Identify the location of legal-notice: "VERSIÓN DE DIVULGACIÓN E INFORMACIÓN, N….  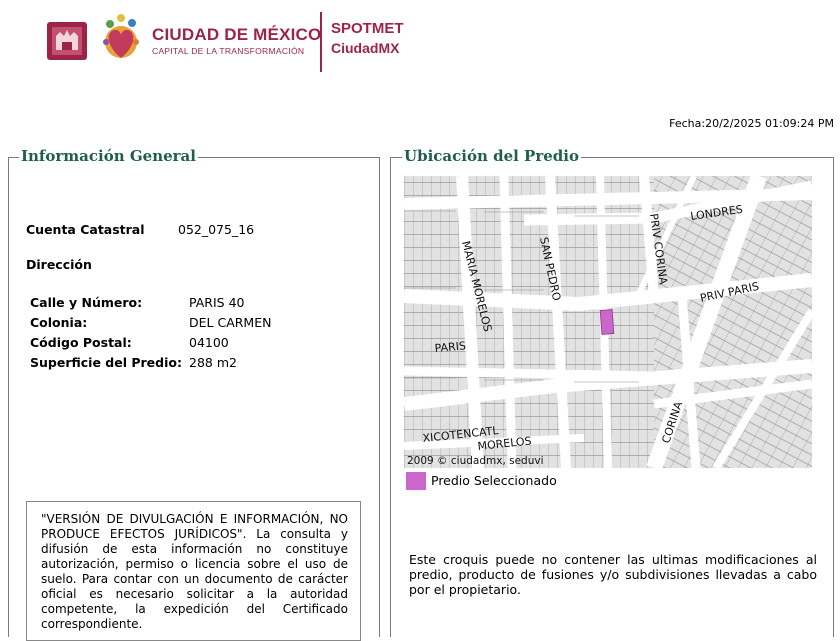
(193, 571).